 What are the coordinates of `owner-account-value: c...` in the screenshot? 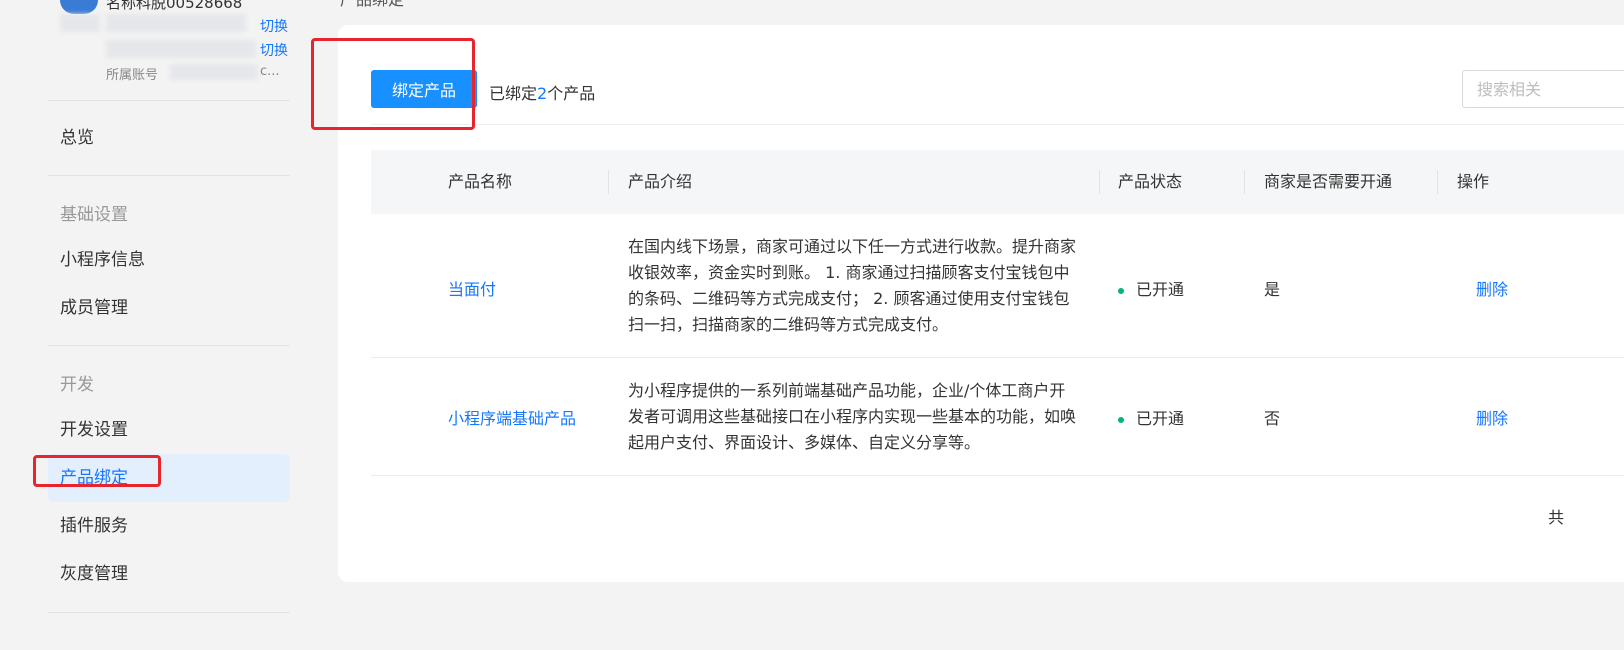 It's located at (270, 71).